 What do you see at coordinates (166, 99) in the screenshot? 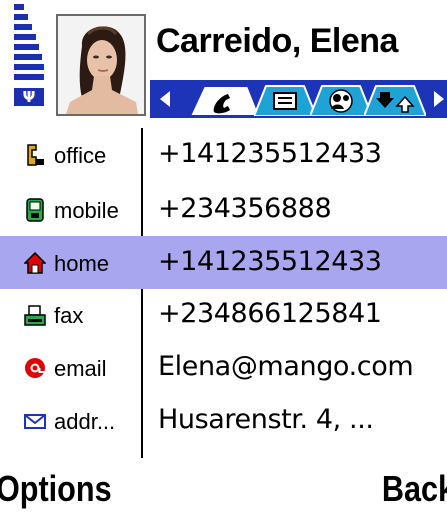
I see `tab-left-arrow-icon` at bounding box center [166, 99].